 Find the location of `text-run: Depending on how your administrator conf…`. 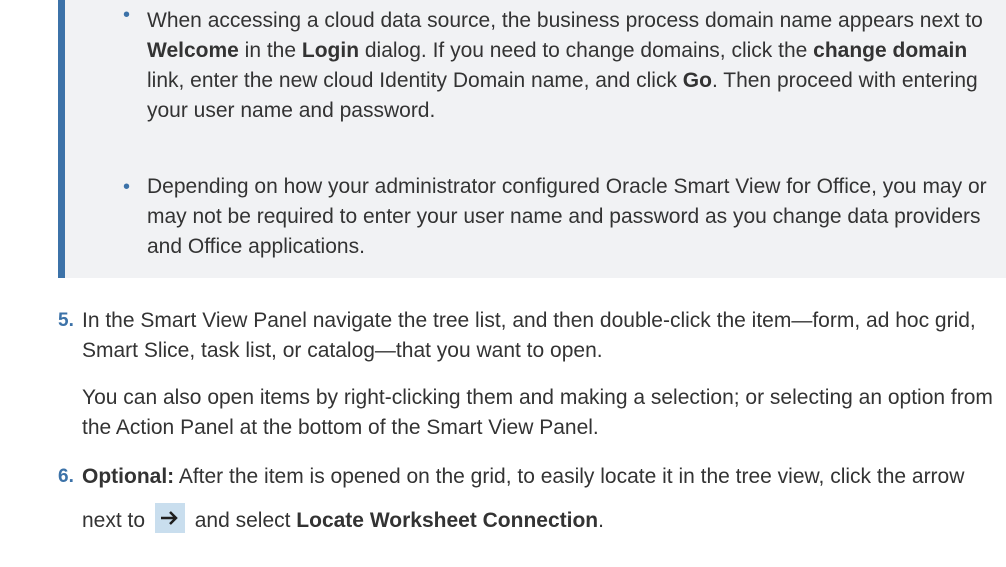

text-run: Depending on how your administrator conf… is located at coordinates (567, 216).